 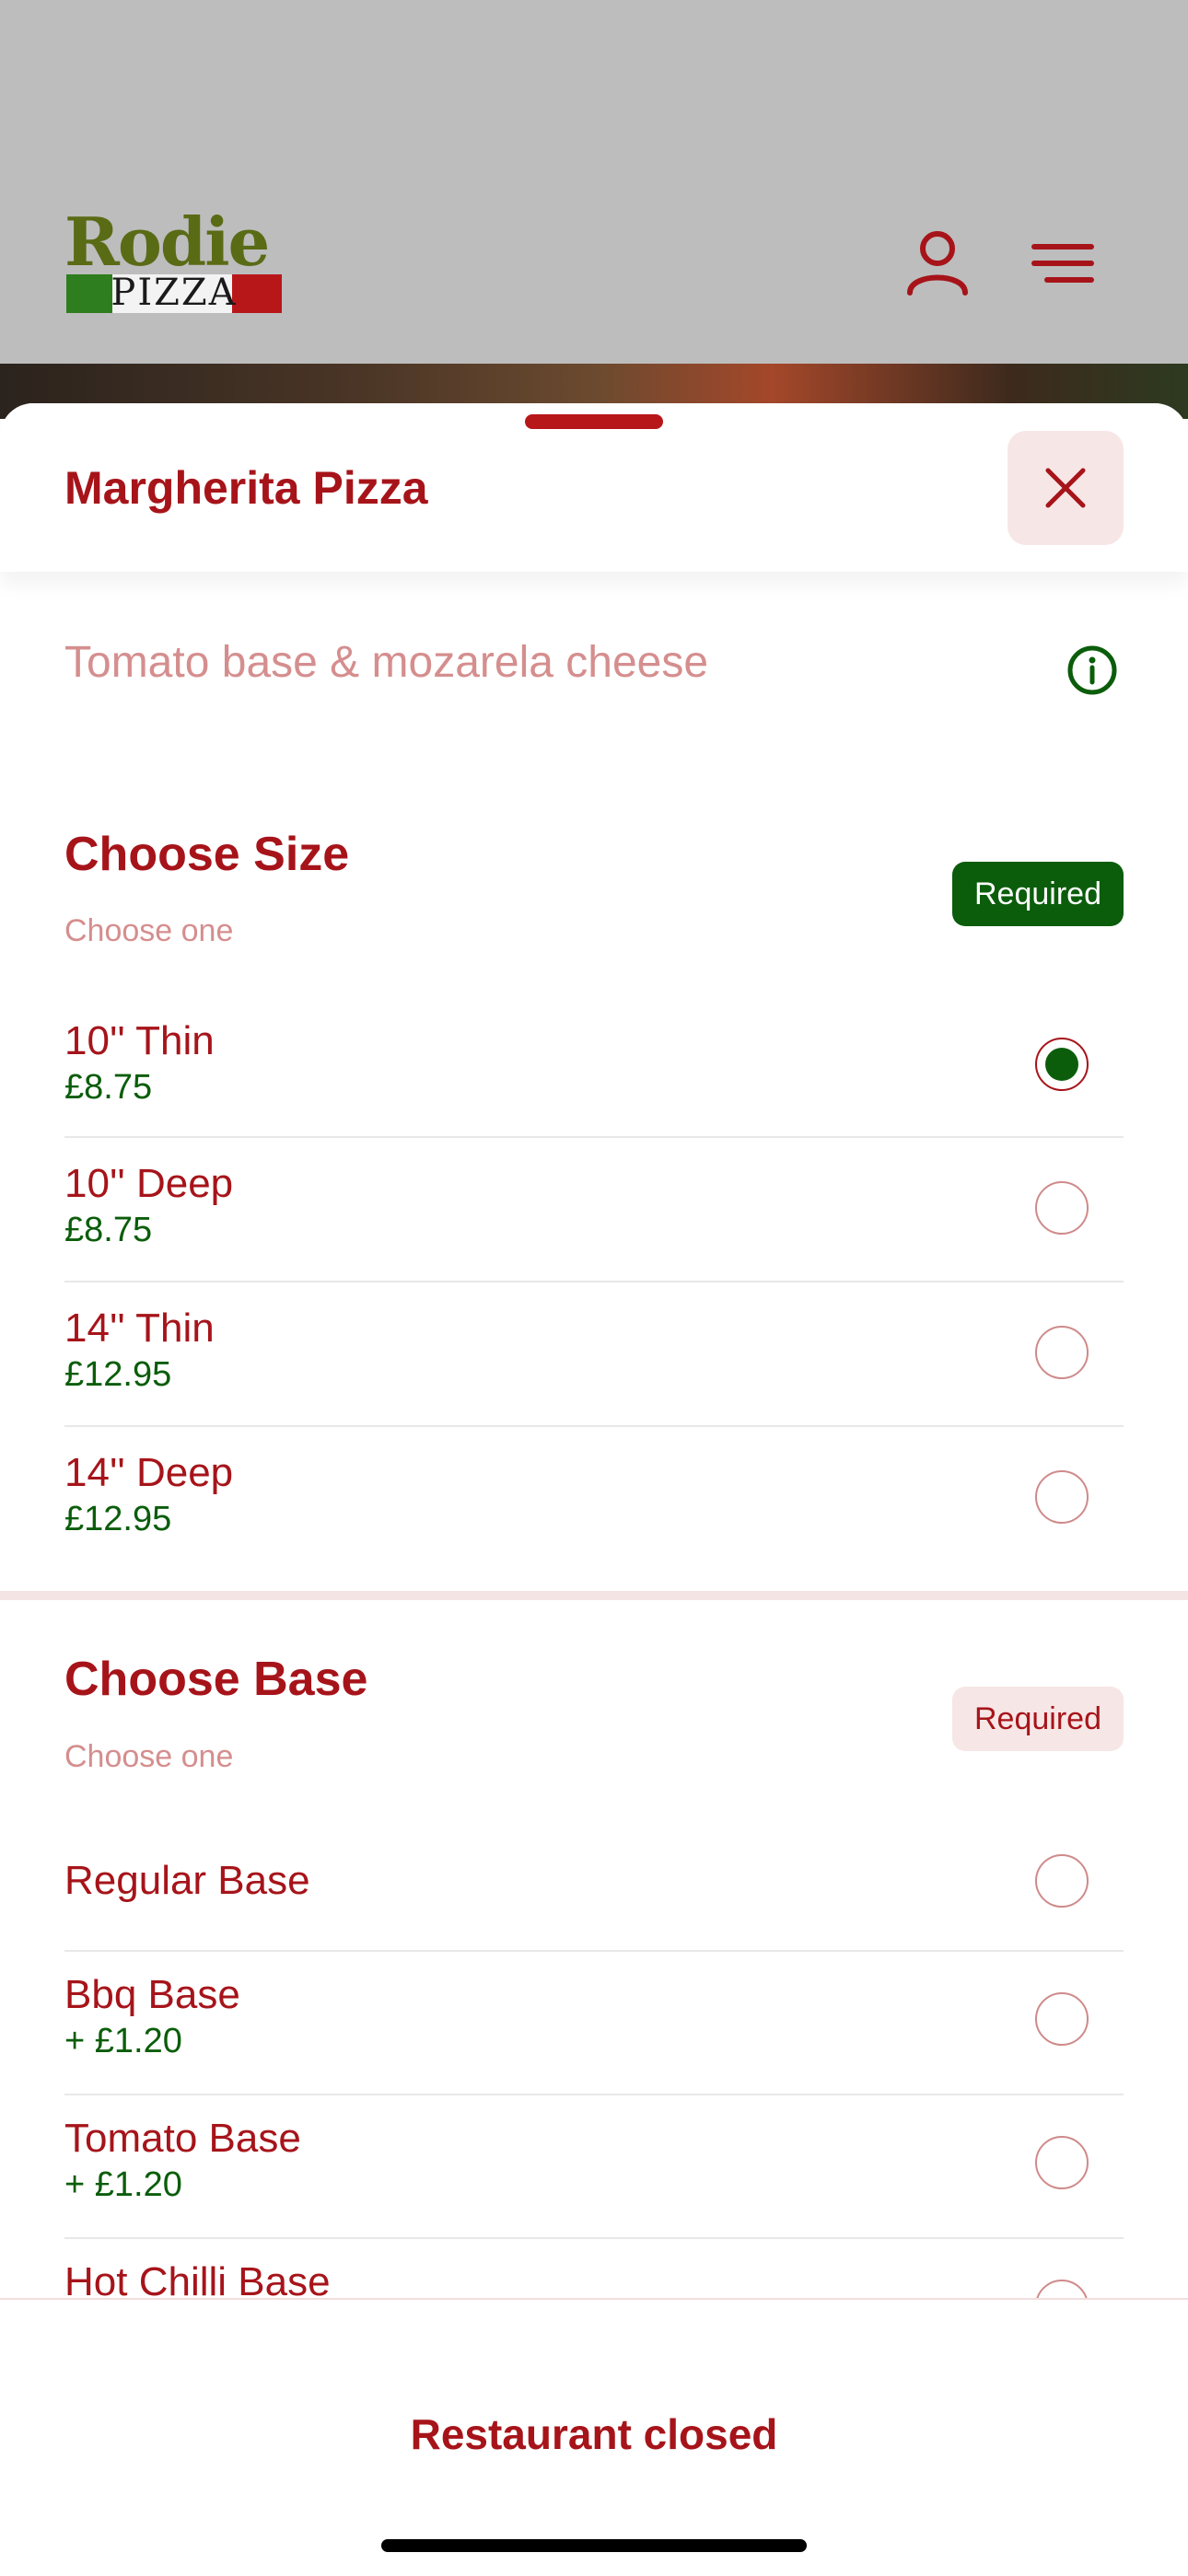 What do you see at coordinates (1038, 1719) in the screenshot?
I see `required-badge-base: Required` at bounding box center [1038, 1719].